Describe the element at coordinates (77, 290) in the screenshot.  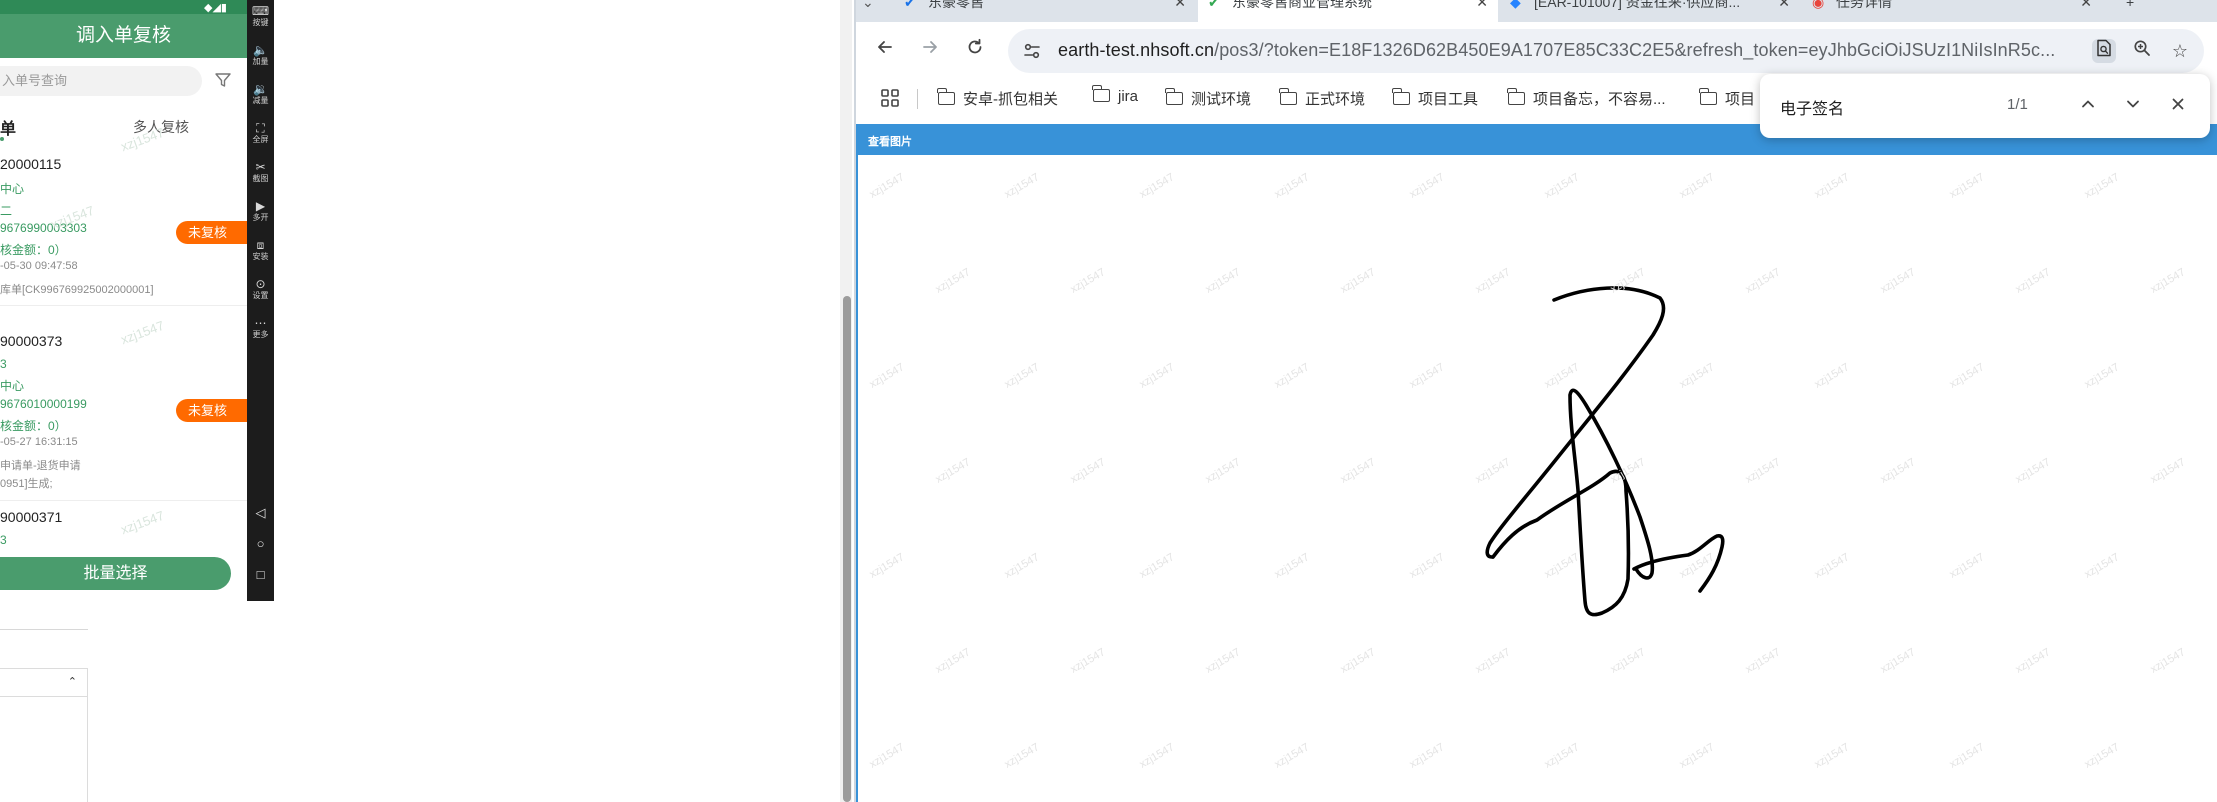
I see `order-note: 库单[CK996769925002000001]` at that location.